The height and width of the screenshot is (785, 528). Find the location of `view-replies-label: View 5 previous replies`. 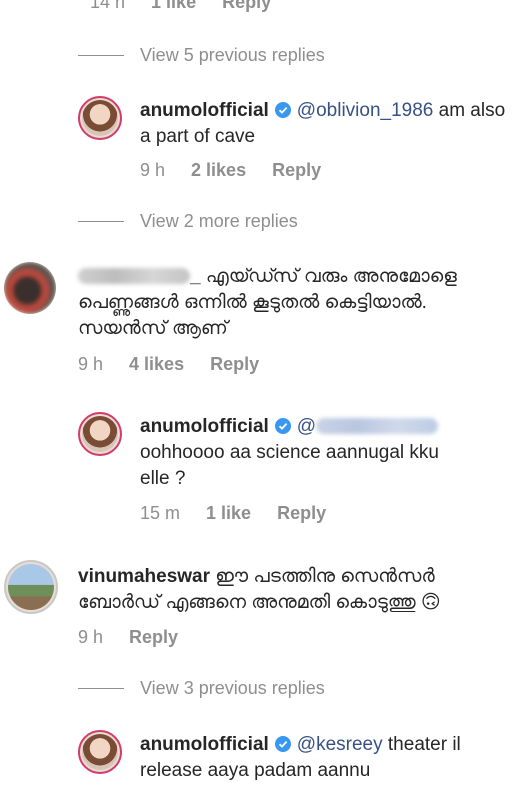

view-replies-label: View 5 previous replies is located at coordinates (232, 55).